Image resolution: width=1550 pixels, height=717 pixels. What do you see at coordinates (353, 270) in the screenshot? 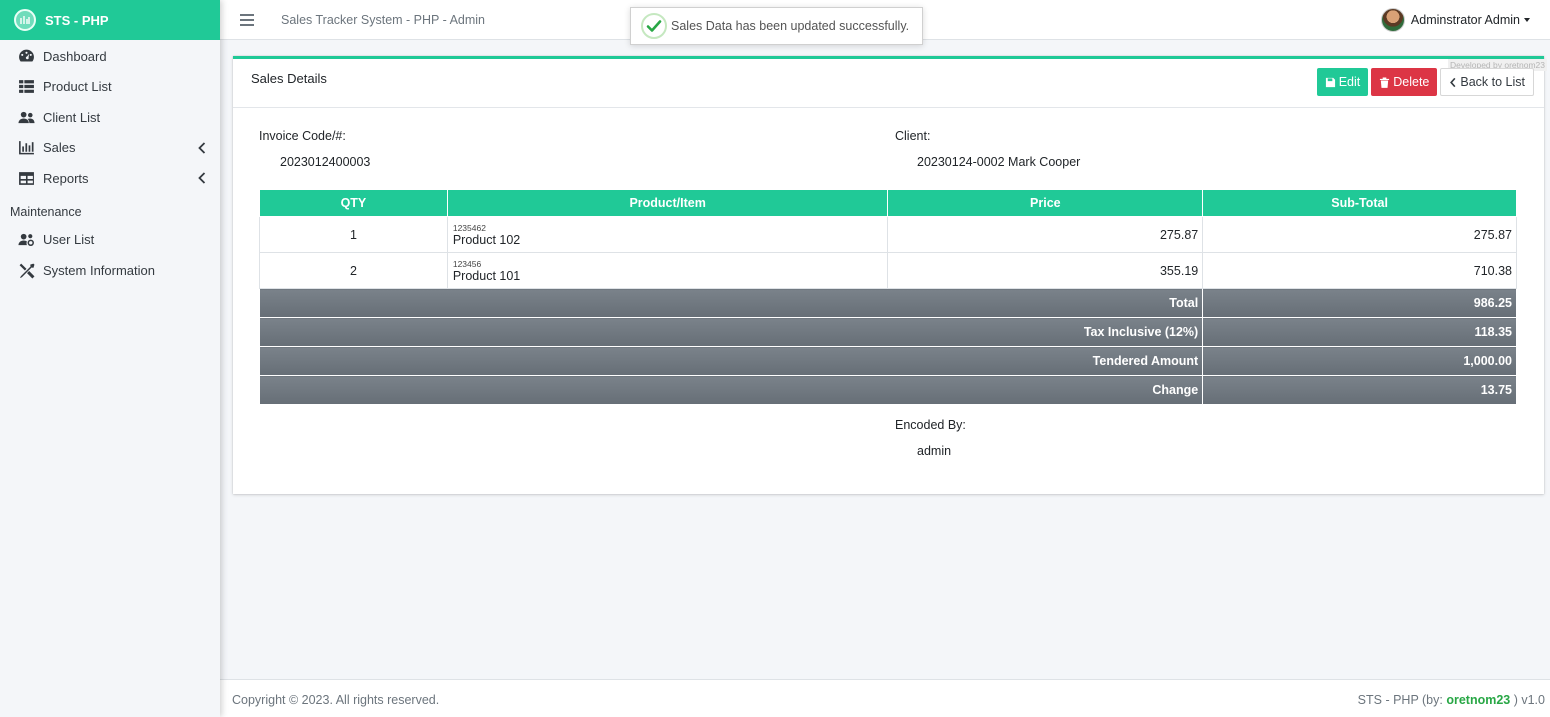
I see `row-qty: 2` at bounding box center [353, 270].